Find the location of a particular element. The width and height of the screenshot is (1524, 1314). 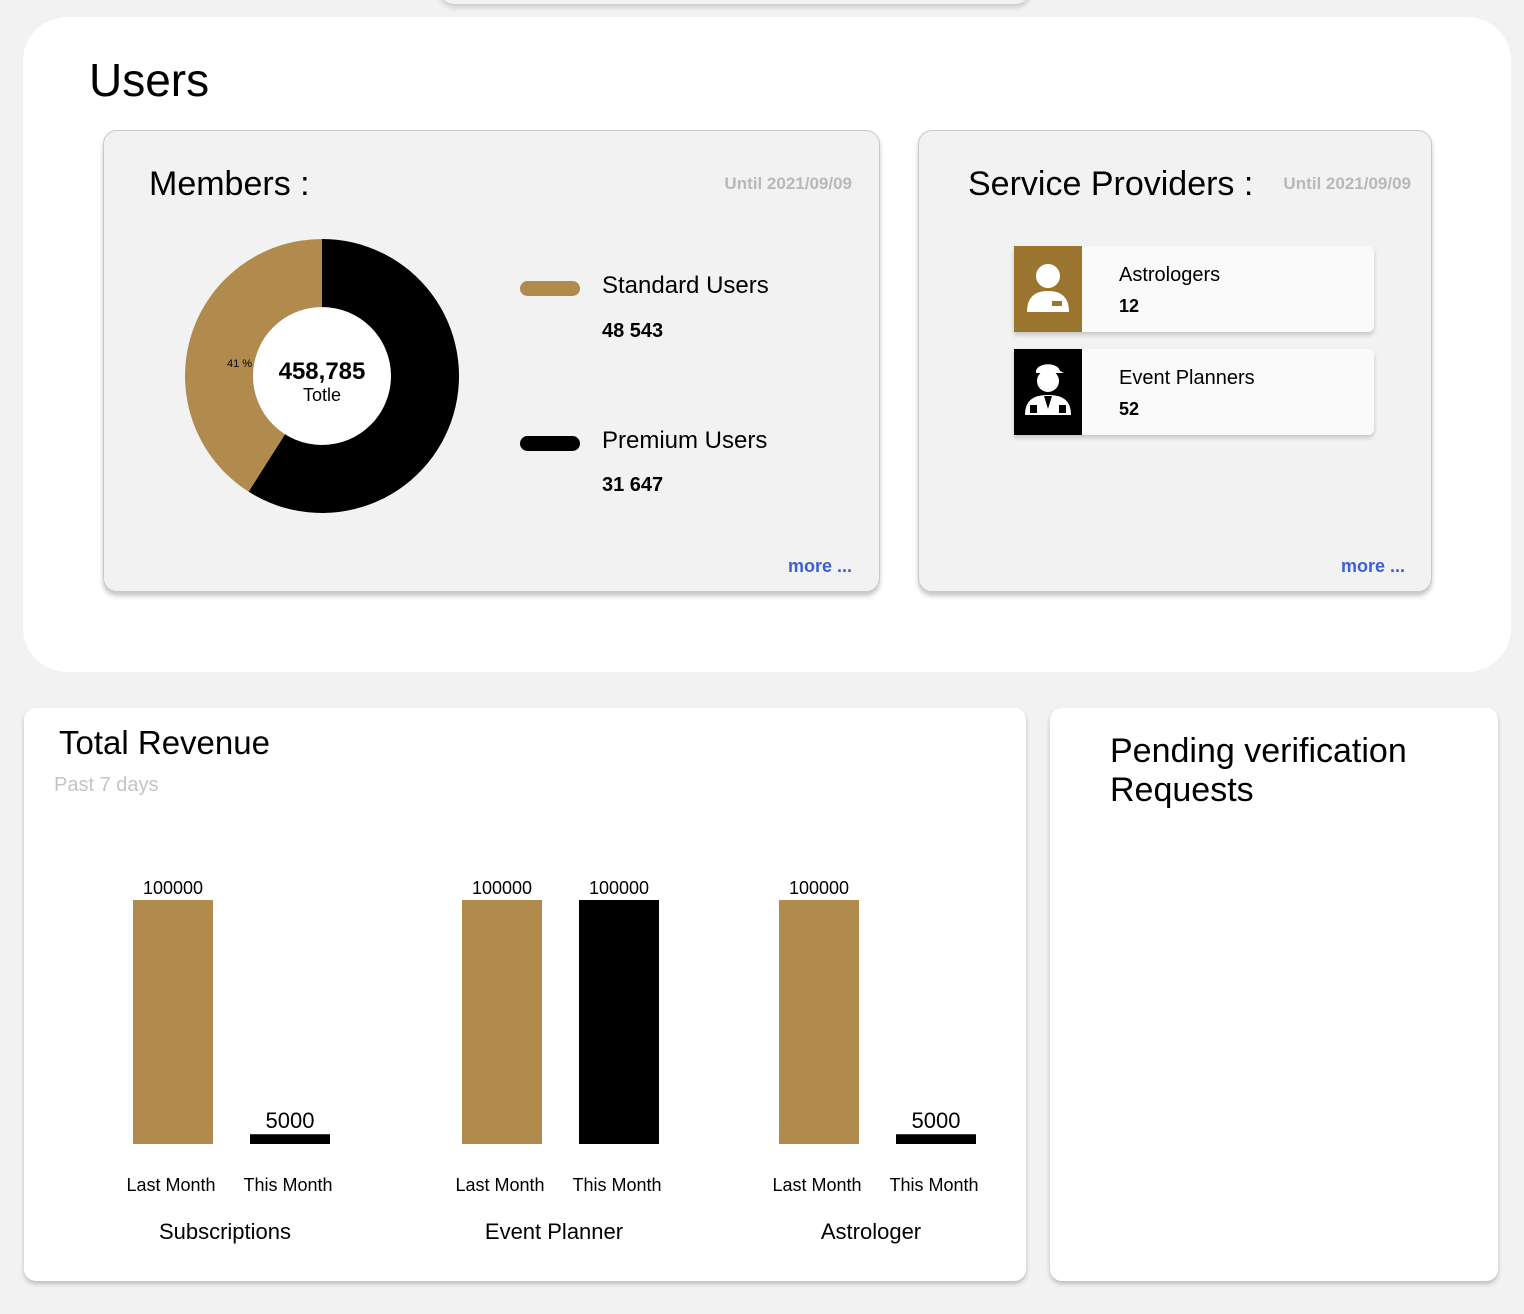

members-donut-chart: 41 % 458,785 Totle is located at coordinates (322, 376).